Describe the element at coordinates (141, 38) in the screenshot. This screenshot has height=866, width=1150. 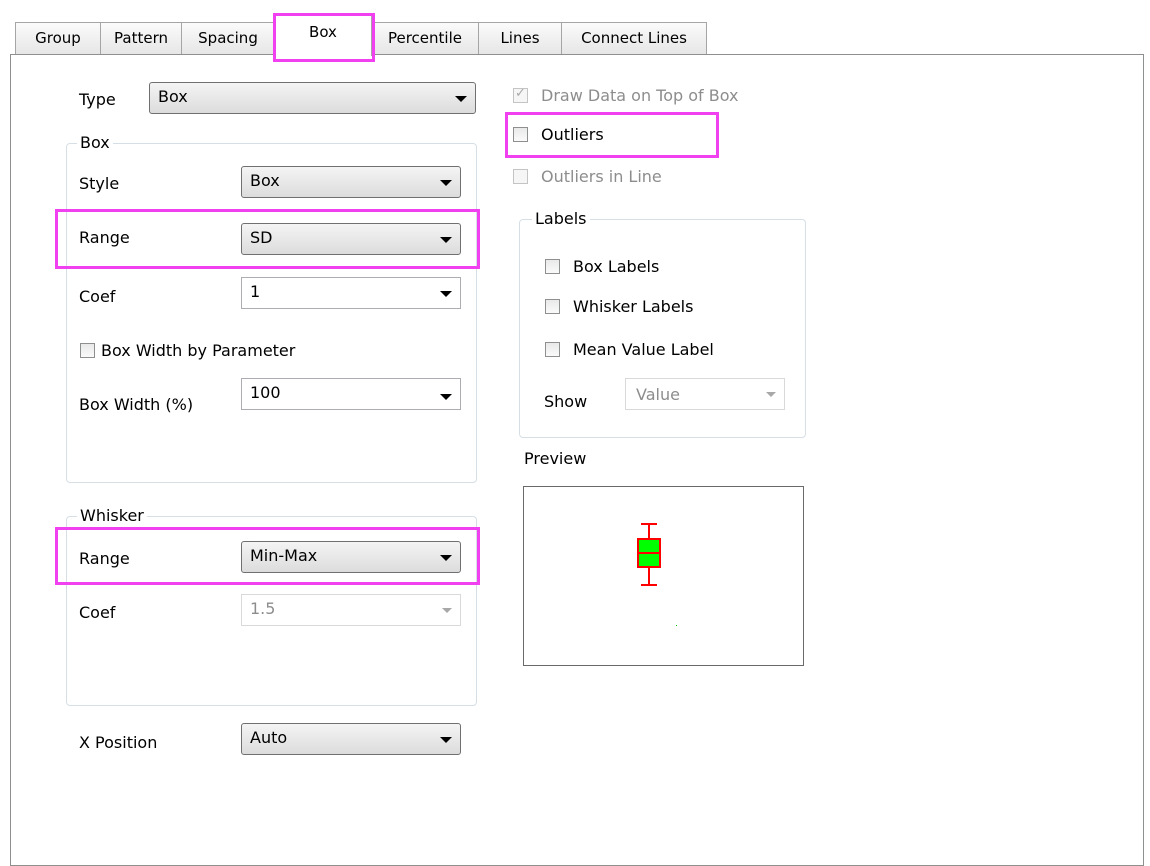
I see `tab-pattern: Pattern` at that location.